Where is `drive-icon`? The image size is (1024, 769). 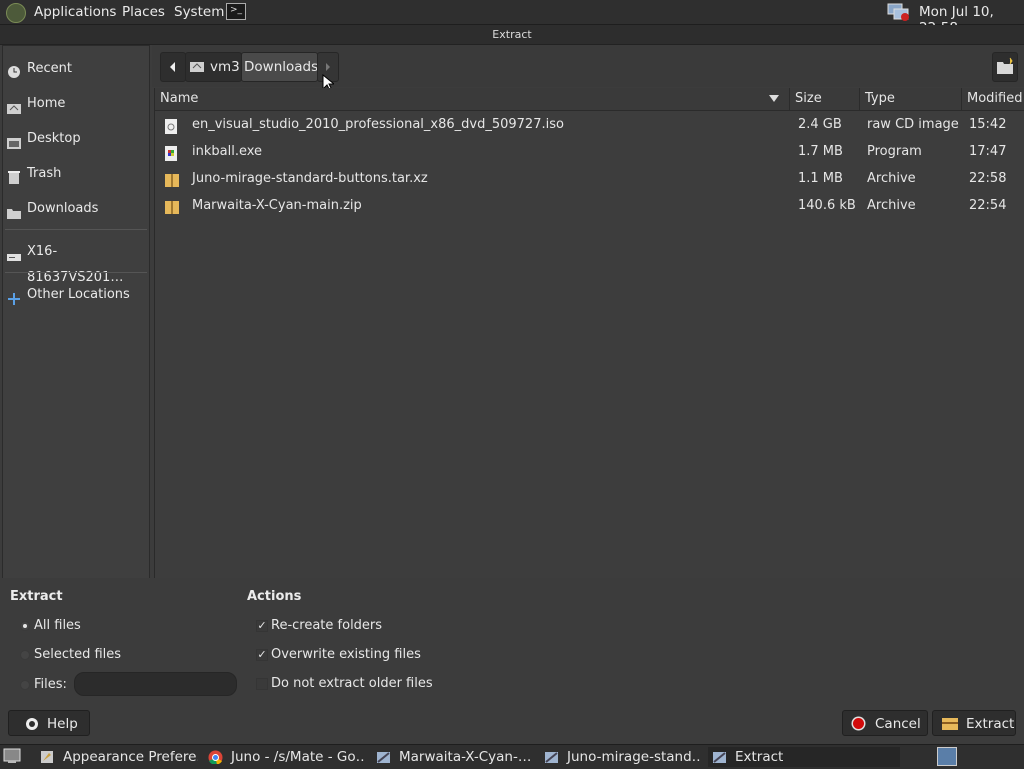 drive-icon is located at coordinates (14, 253).